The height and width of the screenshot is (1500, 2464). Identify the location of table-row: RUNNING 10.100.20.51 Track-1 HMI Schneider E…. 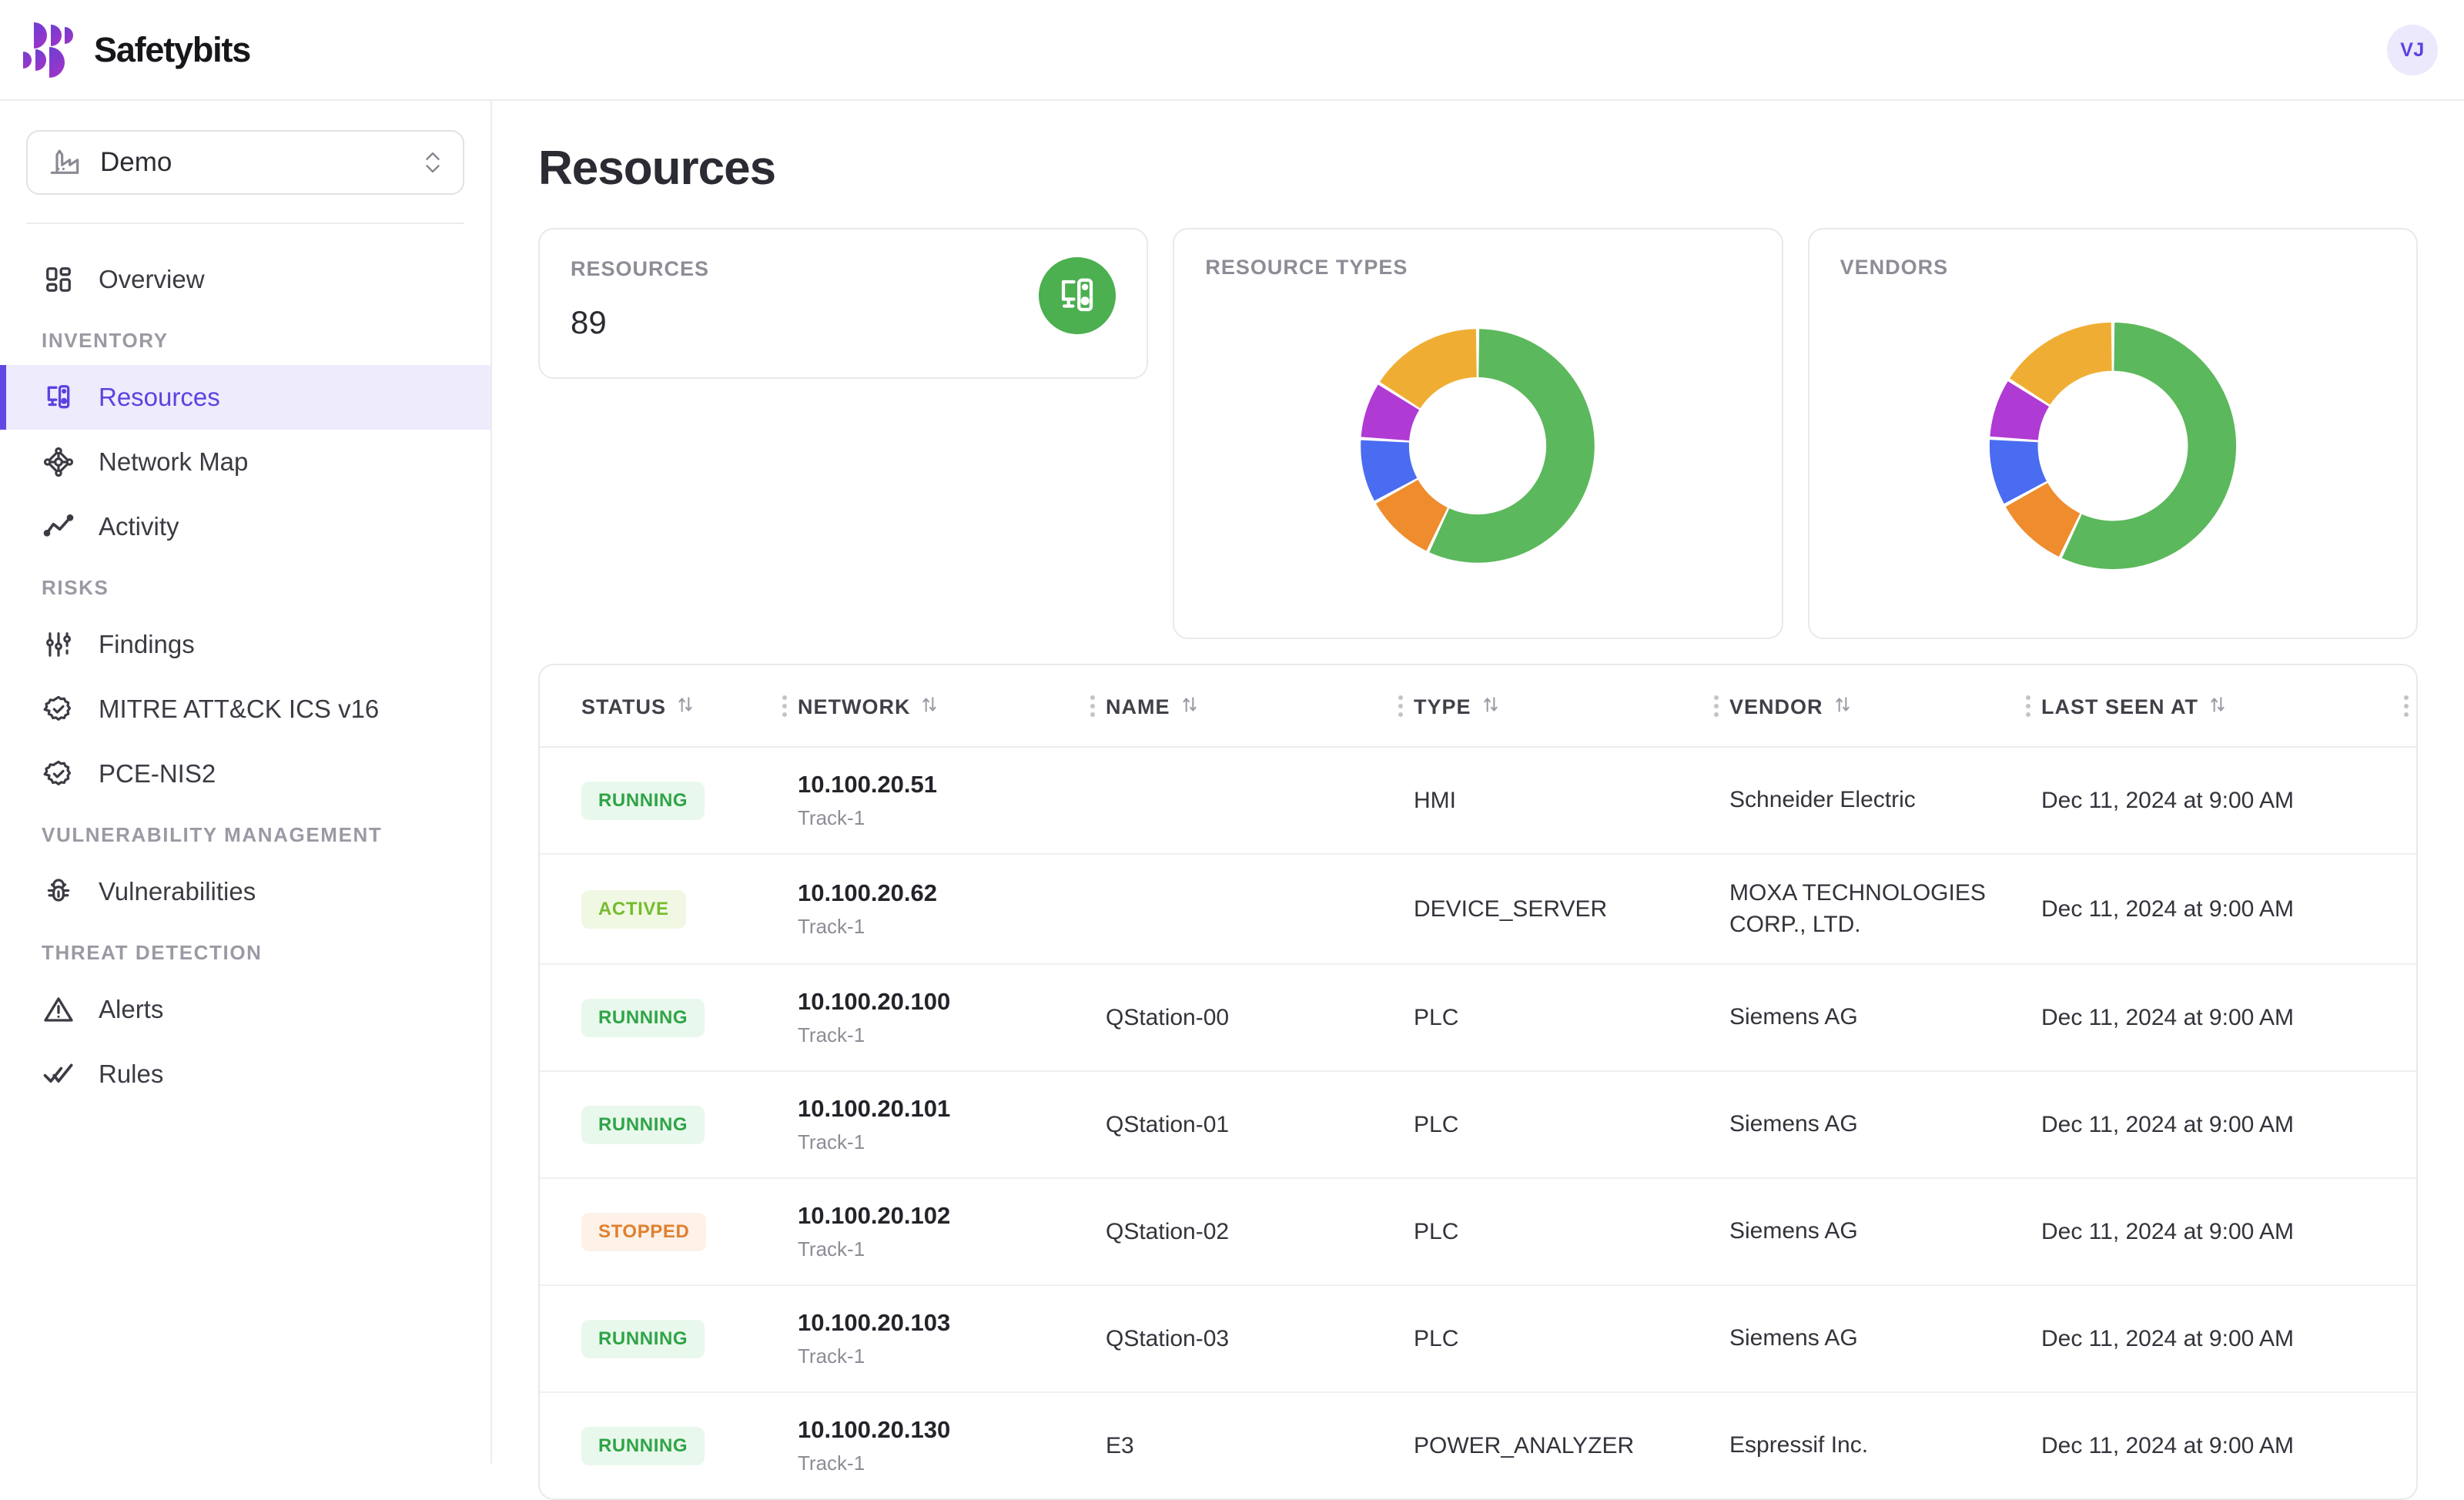
(1478, 801).